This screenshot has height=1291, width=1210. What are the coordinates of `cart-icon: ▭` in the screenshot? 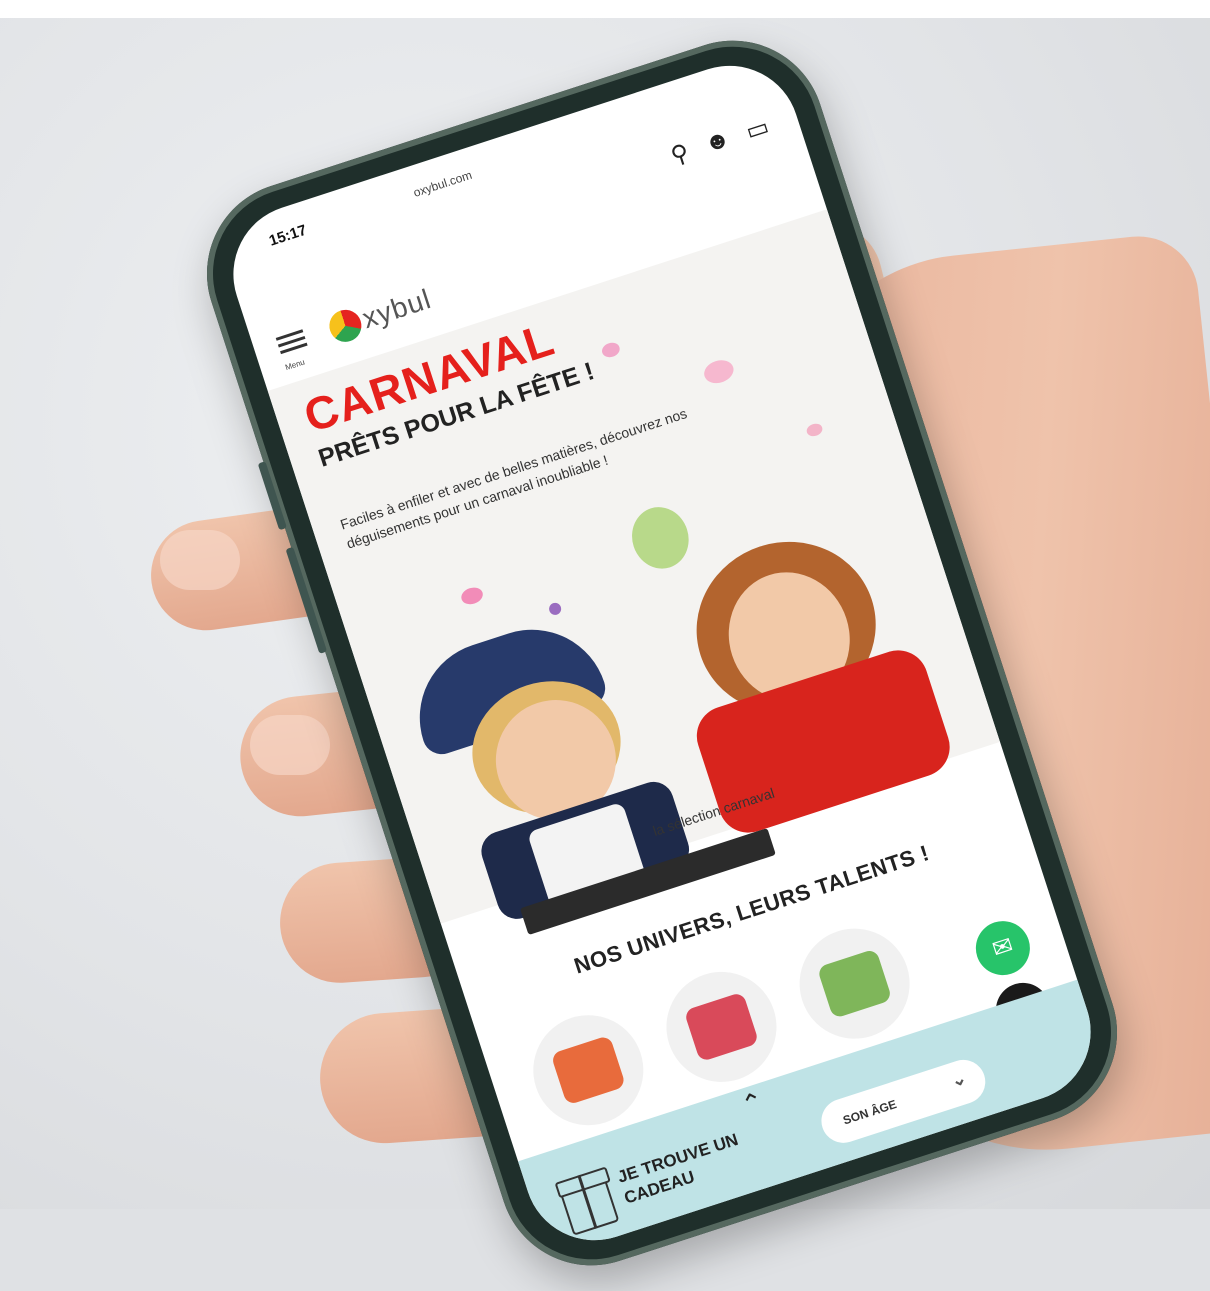 It's located at (757, 129).